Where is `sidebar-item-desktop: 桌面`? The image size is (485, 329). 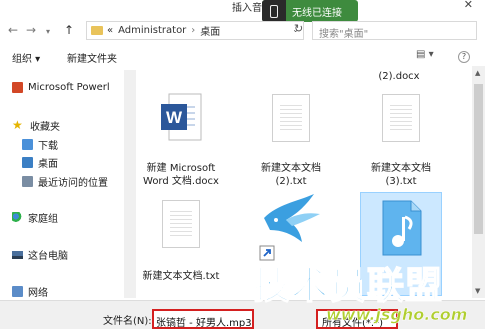
sidebar-item-desktop: 桌面 is located at coordinates (40, 162).